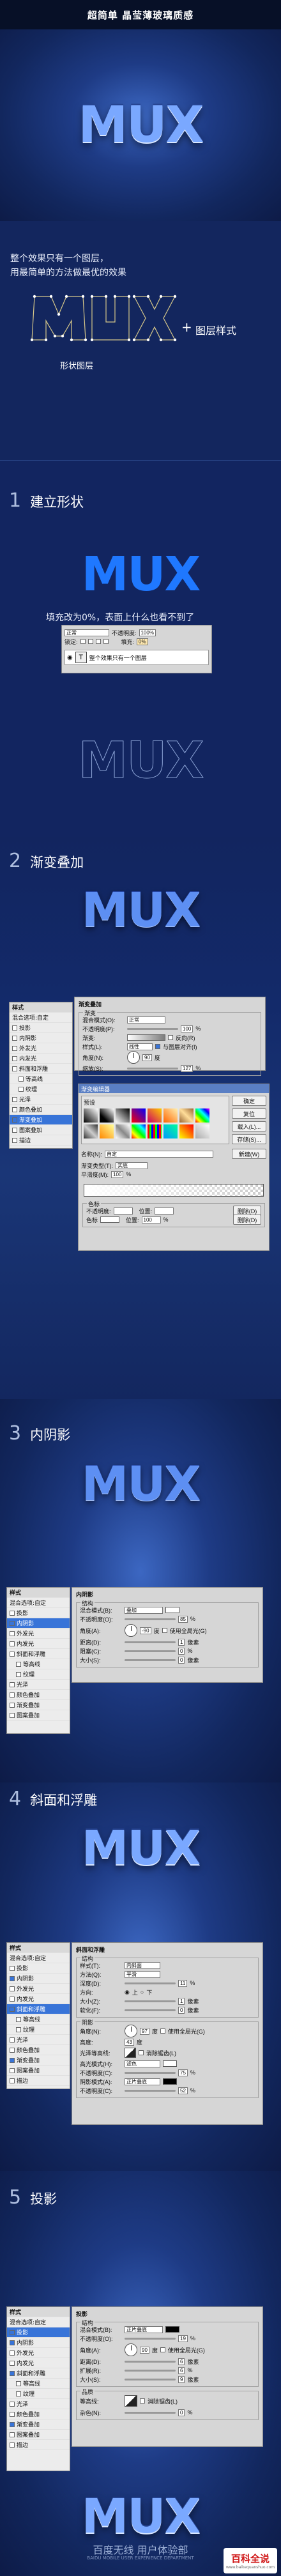 This screenshot has height=2576, width=281. What do you see at coordinates (181, 2412) in the screenshot?
I see `noise-field: 0` at bounding box center [181, 2412].